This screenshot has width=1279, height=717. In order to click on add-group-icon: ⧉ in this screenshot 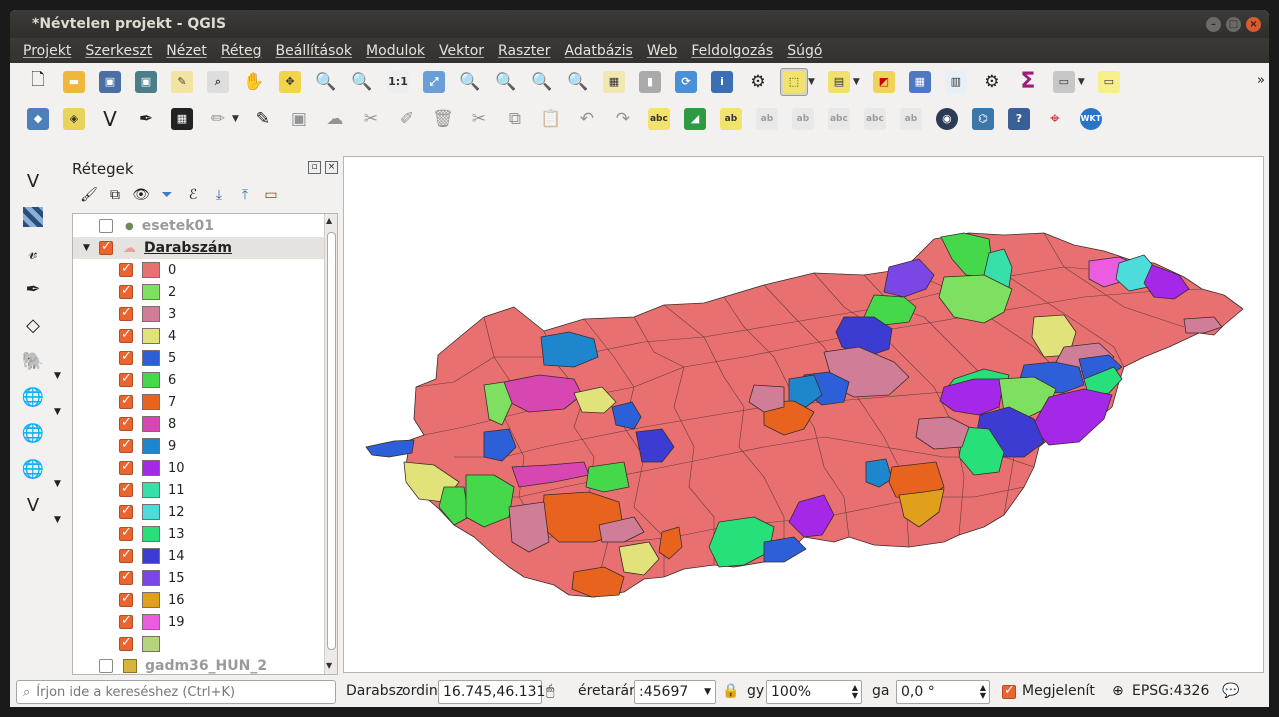, I will do `click(115, 195)`.